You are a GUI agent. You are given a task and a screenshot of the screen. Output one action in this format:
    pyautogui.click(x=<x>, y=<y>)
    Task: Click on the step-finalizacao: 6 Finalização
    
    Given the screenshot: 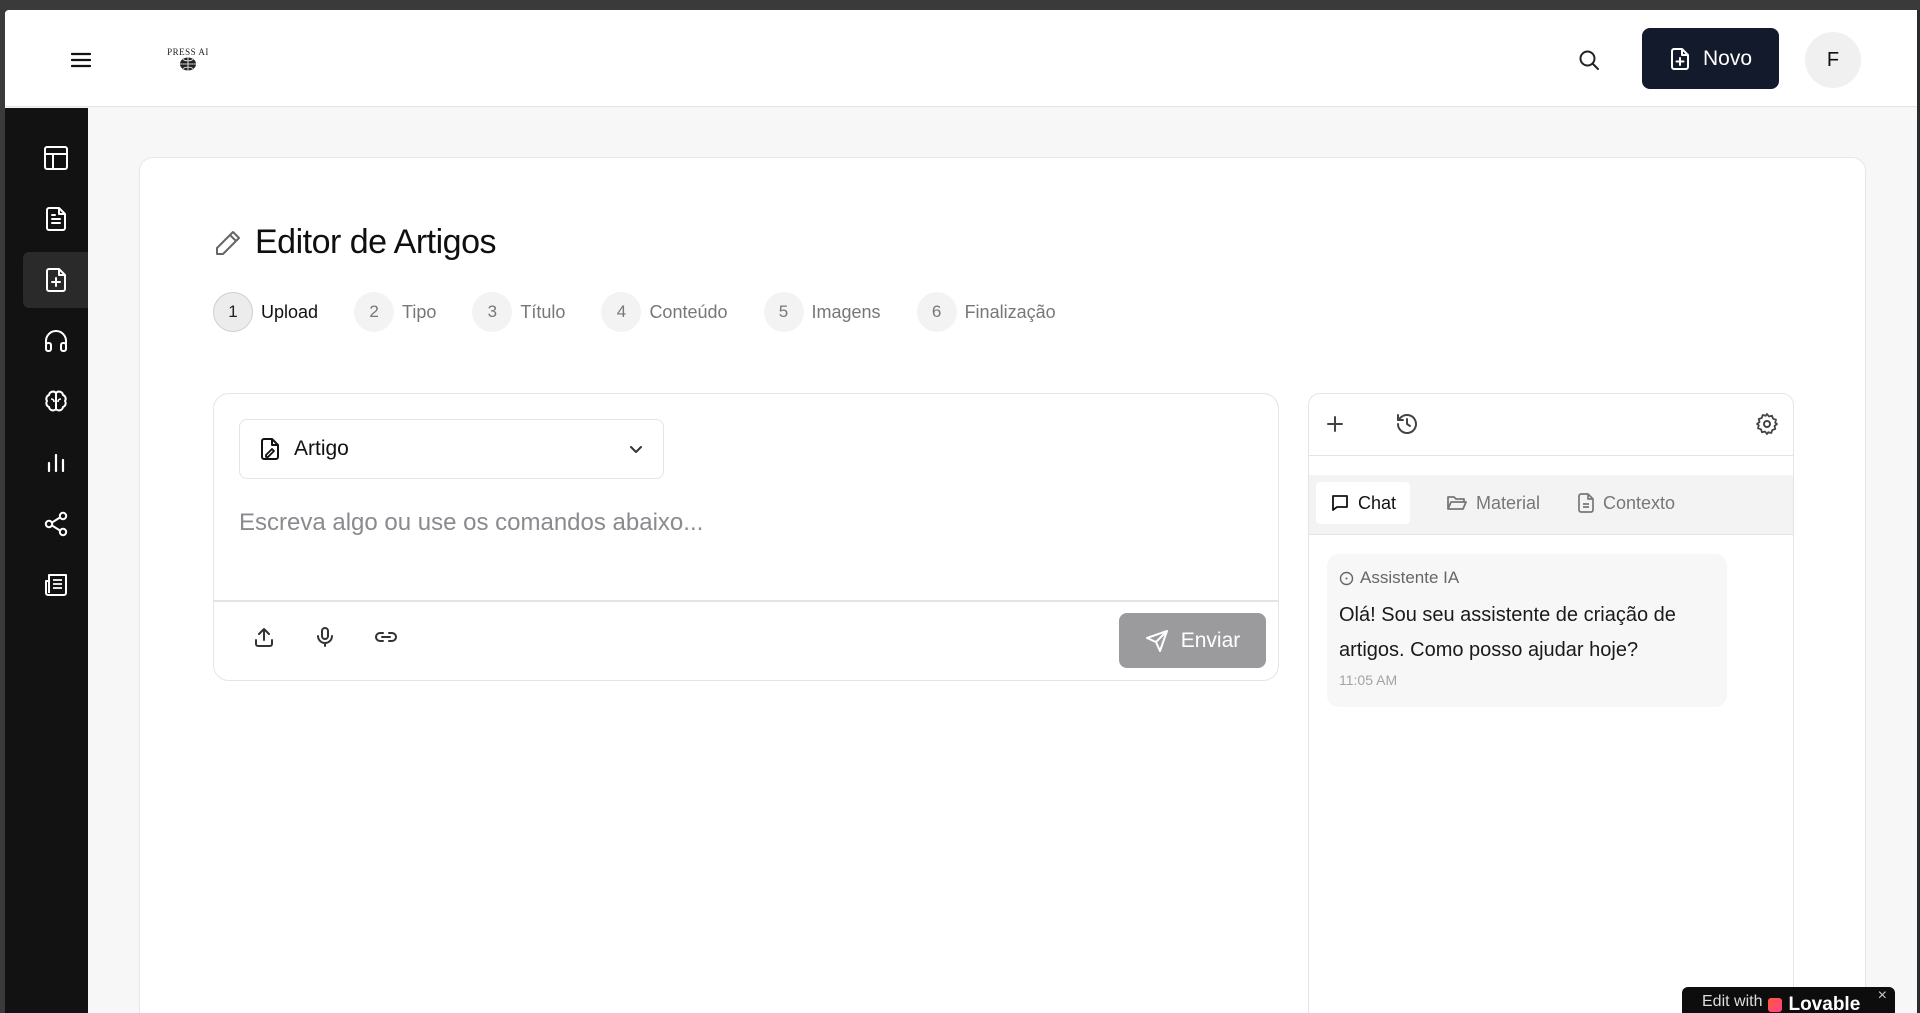 What is the action you would take?
    pyautogui.click(x=986, y=312)
    